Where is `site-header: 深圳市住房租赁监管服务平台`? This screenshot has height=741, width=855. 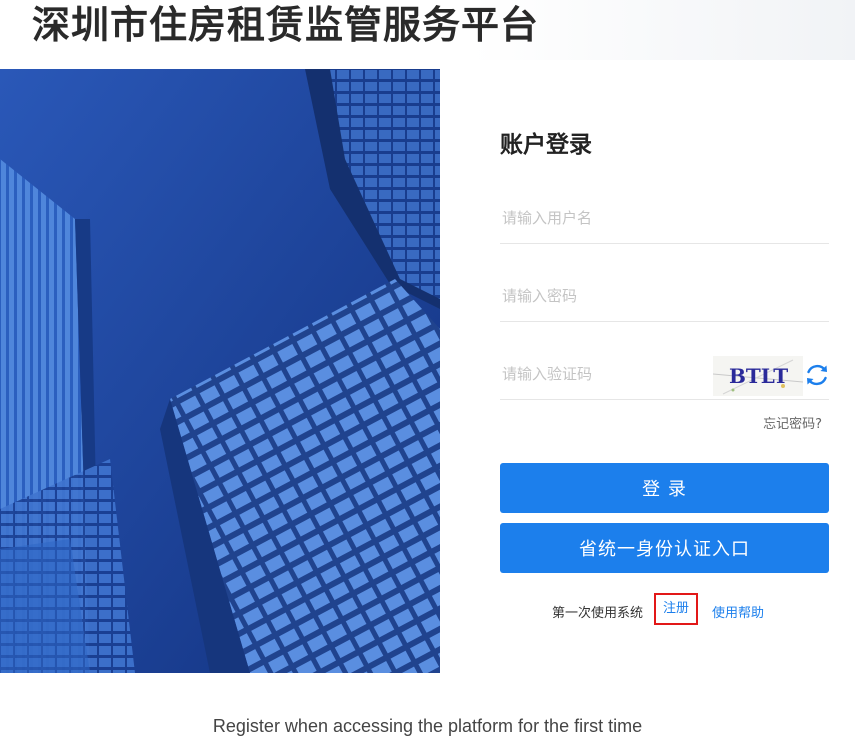
site-header: 深圳市住房租赁监管服务平台 is located at coordinates (427, 30).